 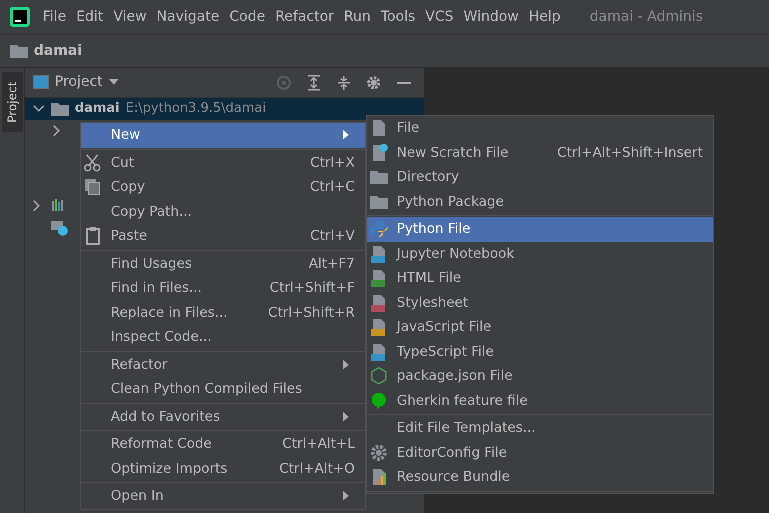 I want to click on window-title: damai - Adminis, so click(x=647, y=17).